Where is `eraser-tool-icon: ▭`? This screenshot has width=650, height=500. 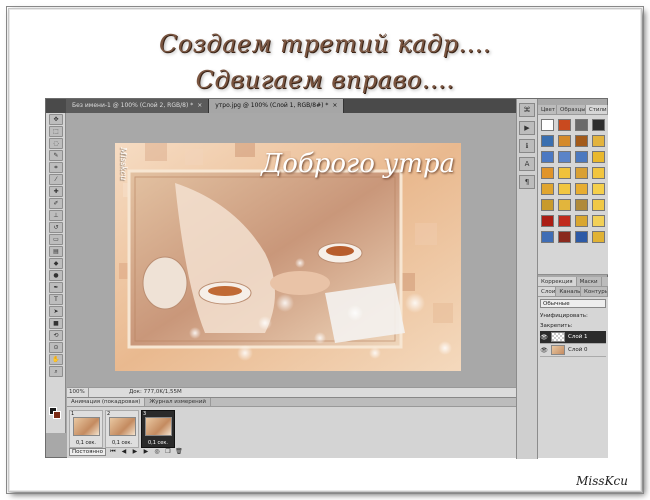 eraser-tool-icon: ▭ is located at coordinates (56, 239).